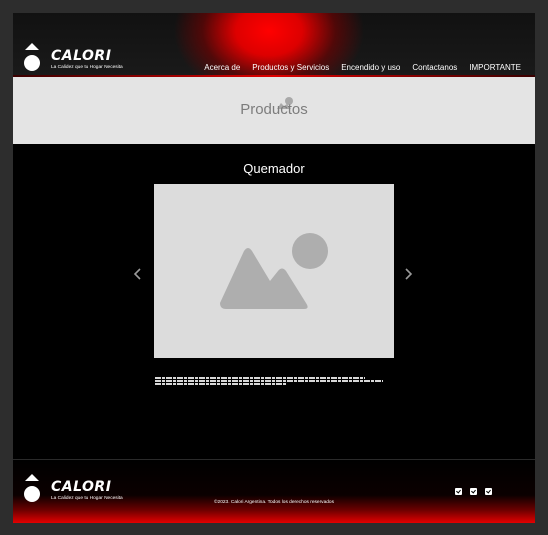 The width and height of the screenshot is (548, 535). Describe the element at coordinates (370, 67) in the screenshot. I see `nav-item-encendido-y-uso: Encendido y uso` at that location.